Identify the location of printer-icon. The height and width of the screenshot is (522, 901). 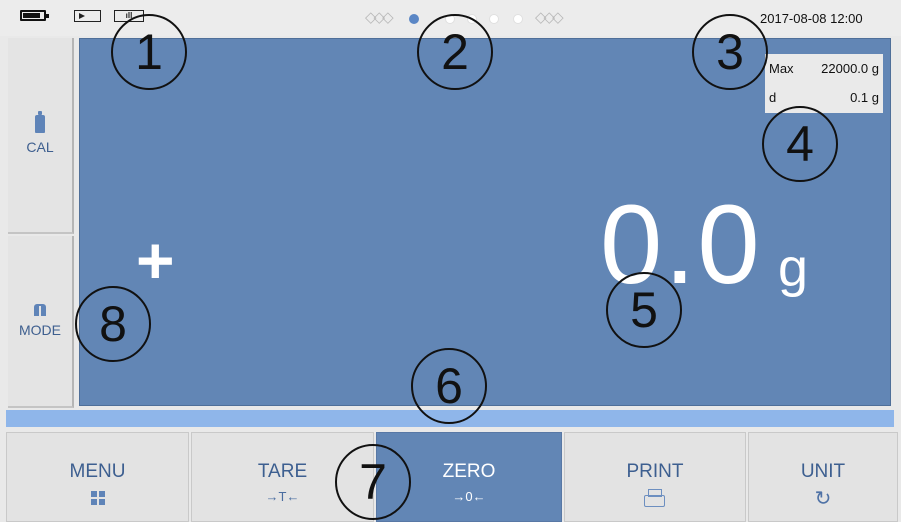
(655, 498).